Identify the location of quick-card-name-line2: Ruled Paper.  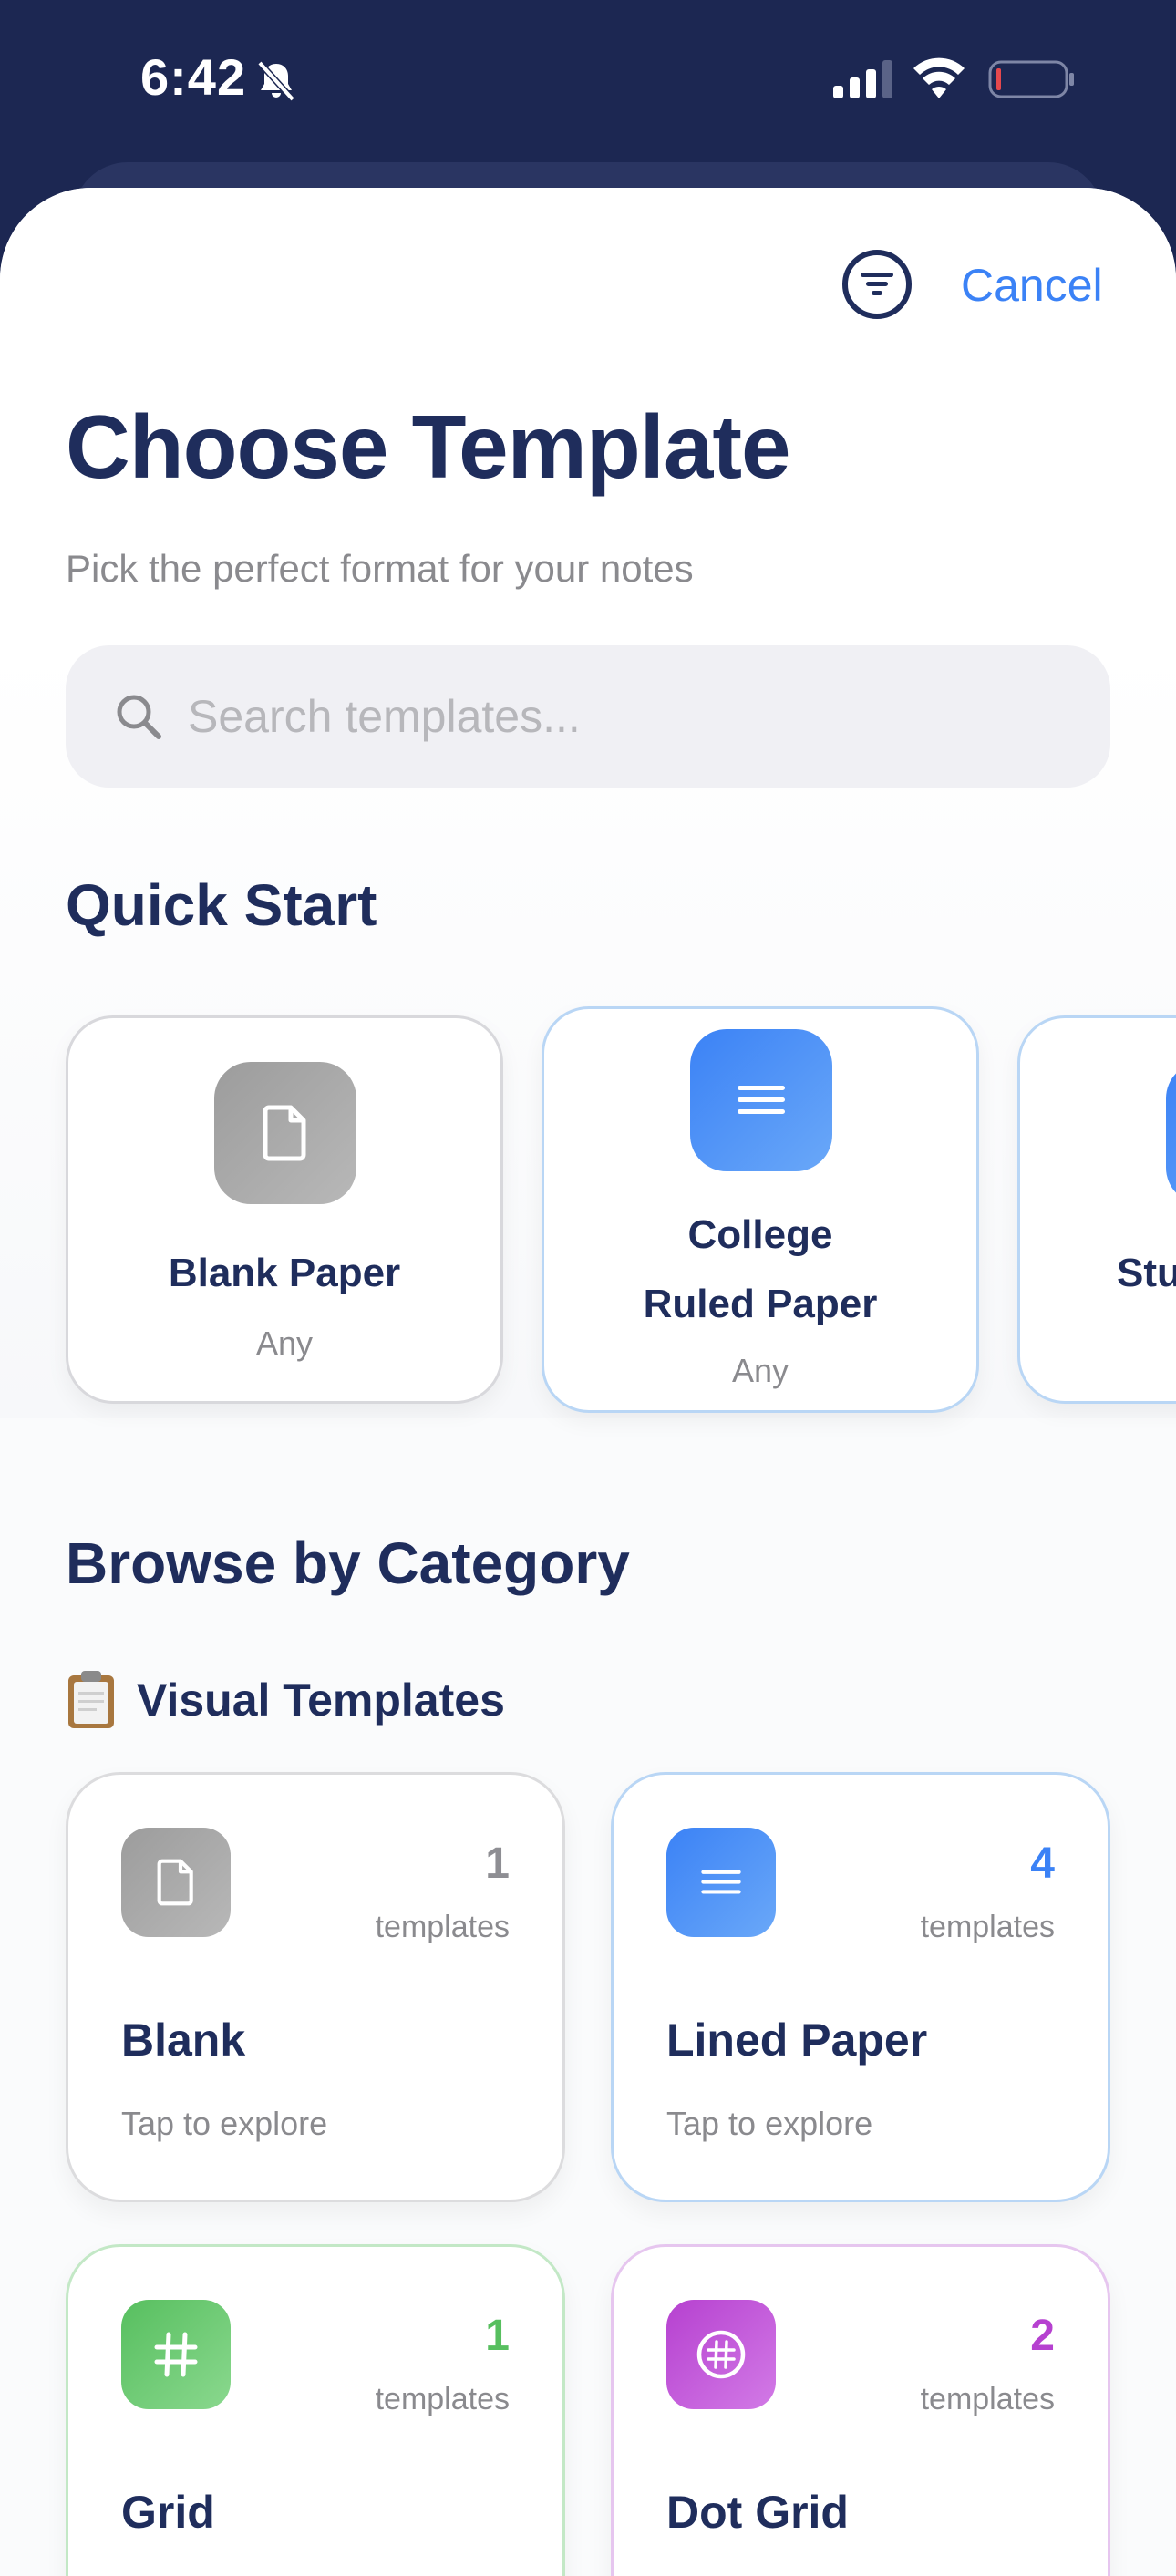
(760, 1304).